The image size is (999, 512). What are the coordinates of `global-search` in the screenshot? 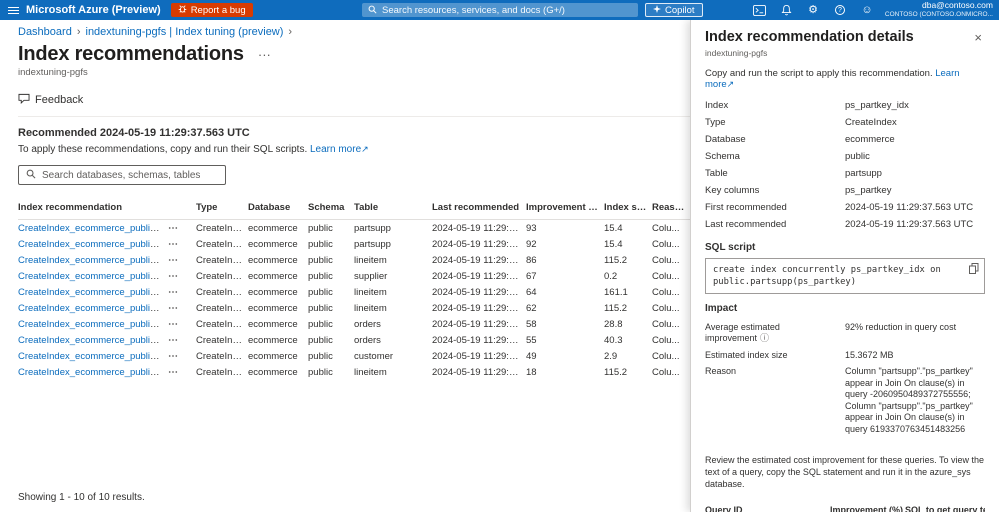 It's located at (500, 10).